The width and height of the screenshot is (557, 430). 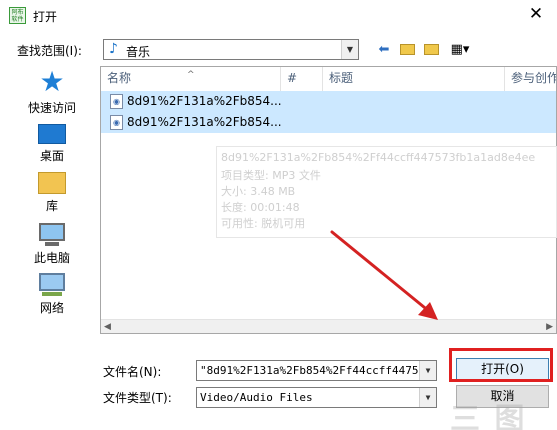 What do you see at coordinates (107, 327) in the screenshot?
I see `scroll-left-icon: ◀` at bounding box center [107, 327].